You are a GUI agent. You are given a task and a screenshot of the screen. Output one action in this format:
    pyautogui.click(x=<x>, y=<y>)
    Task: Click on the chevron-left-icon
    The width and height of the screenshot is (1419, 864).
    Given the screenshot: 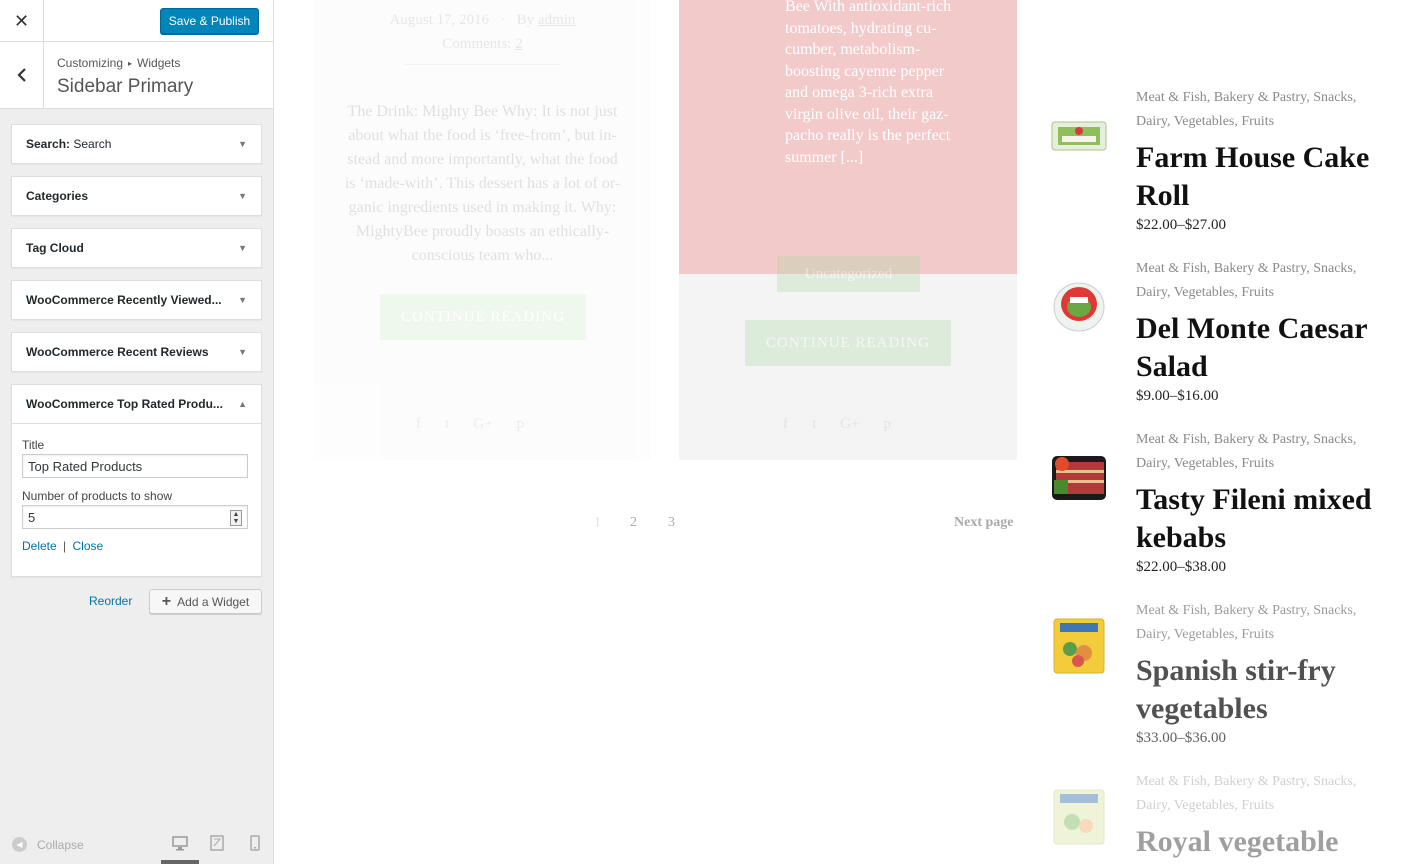 What is the action you would take?
    pyautogui.click(x=21, y=75)
    